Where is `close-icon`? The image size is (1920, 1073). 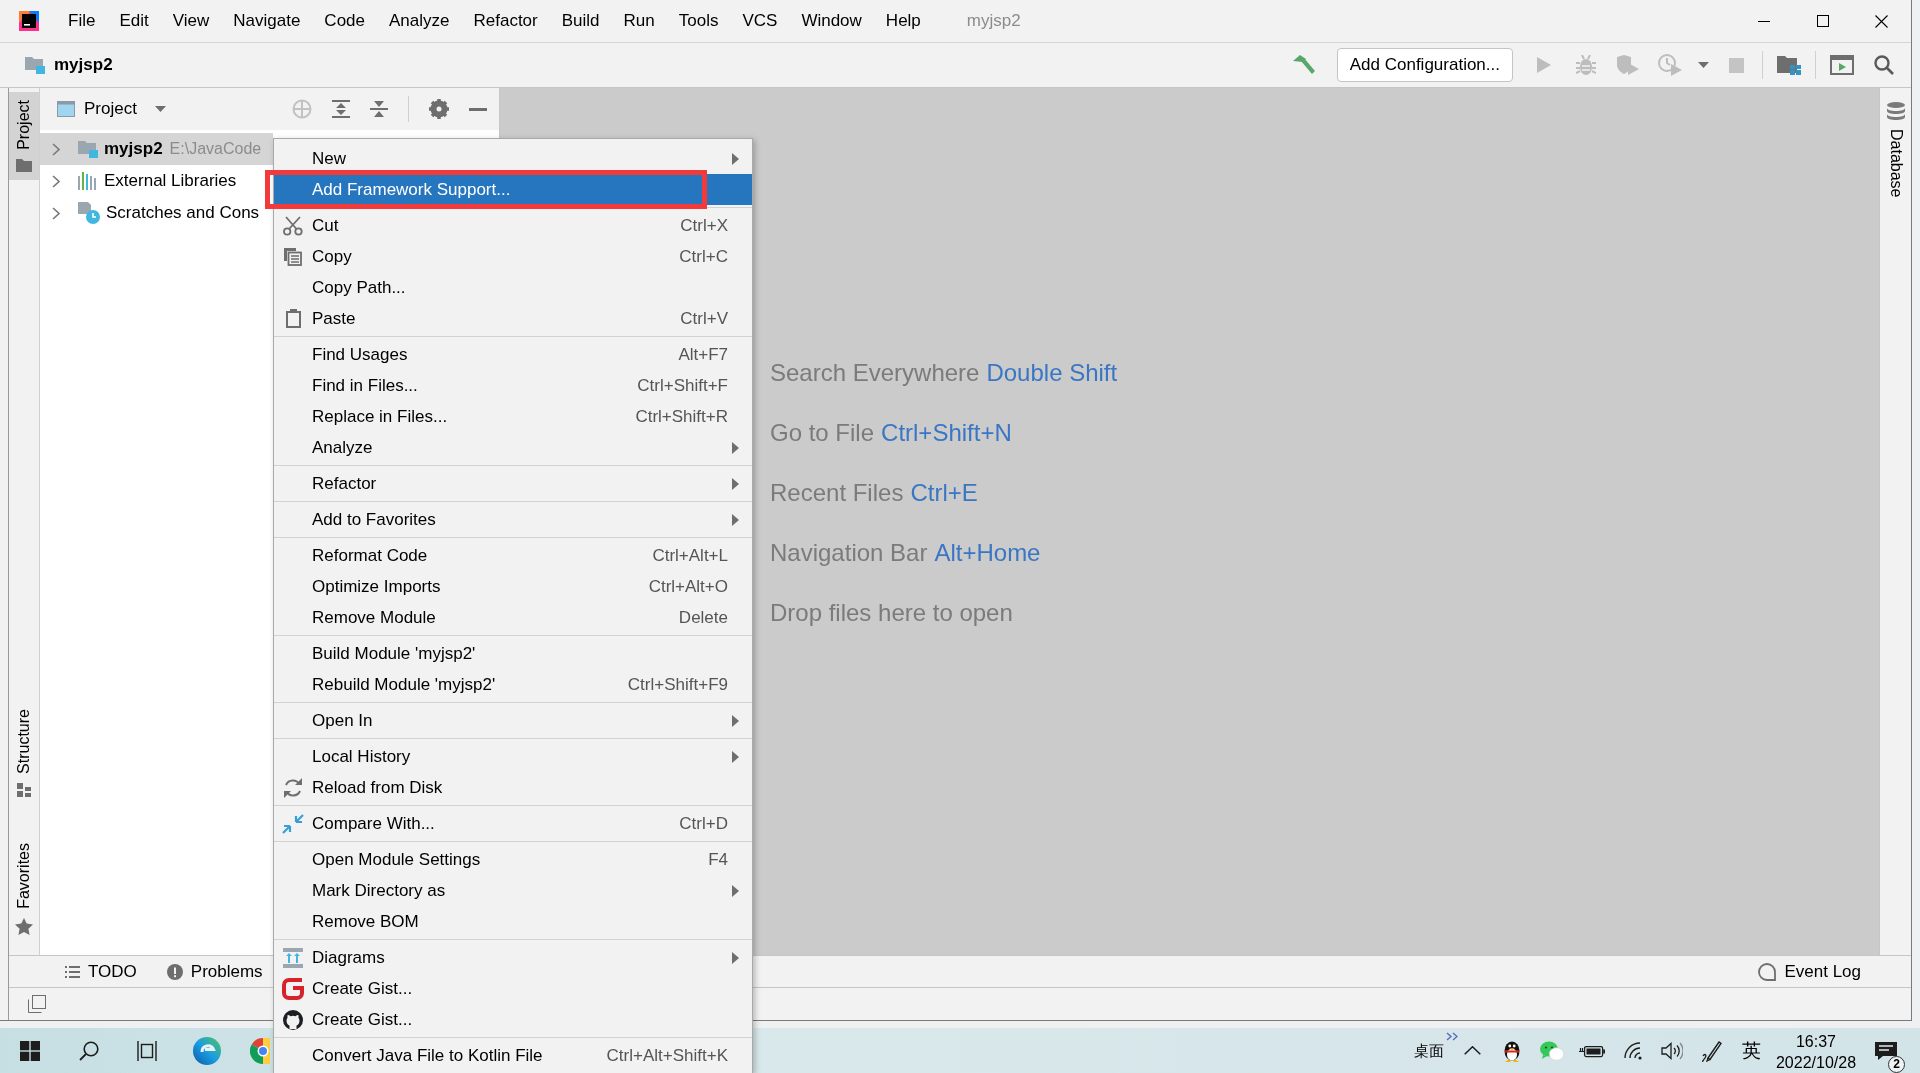 close-icon is located at coordinates (1881, 21).